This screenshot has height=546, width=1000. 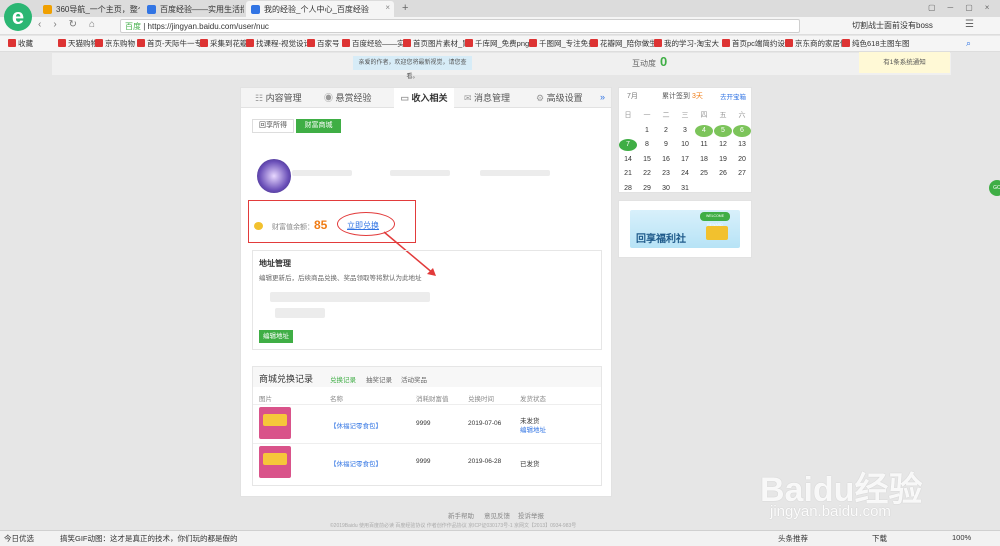 What do you see at coordinates (20, 44) in the screenshot?
I see `bookmark-item: 收藏` at bounding box center [20, 44].